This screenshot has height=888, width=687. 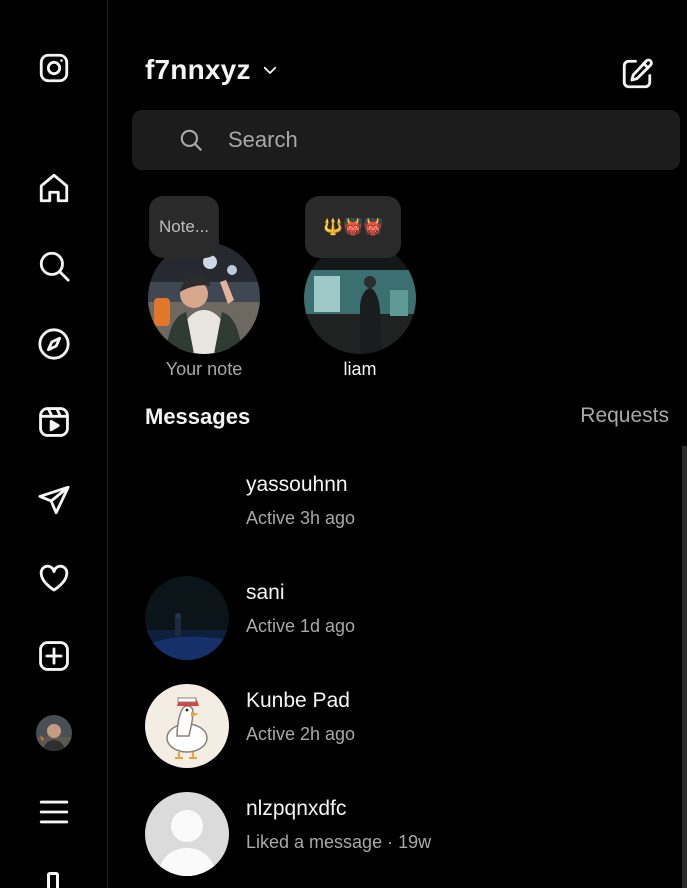 What do you see at coordinates (297, 484) in the screenshot?
I see `thread-name: yassouhnn` at bounding box center [297, 484].